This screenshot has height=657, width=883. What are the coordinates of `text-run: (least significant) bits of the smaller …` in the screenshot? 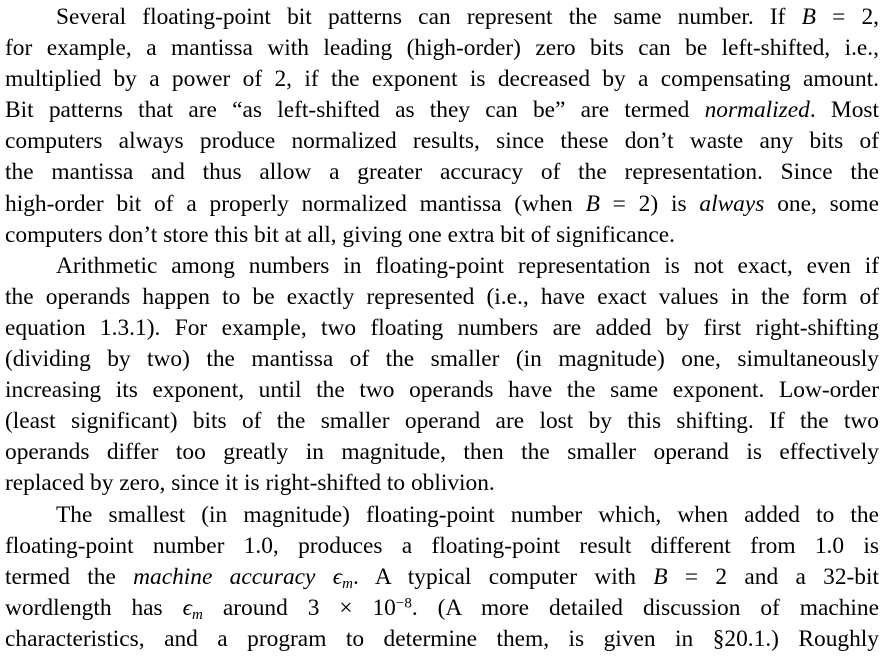 It's located at (442, 421).